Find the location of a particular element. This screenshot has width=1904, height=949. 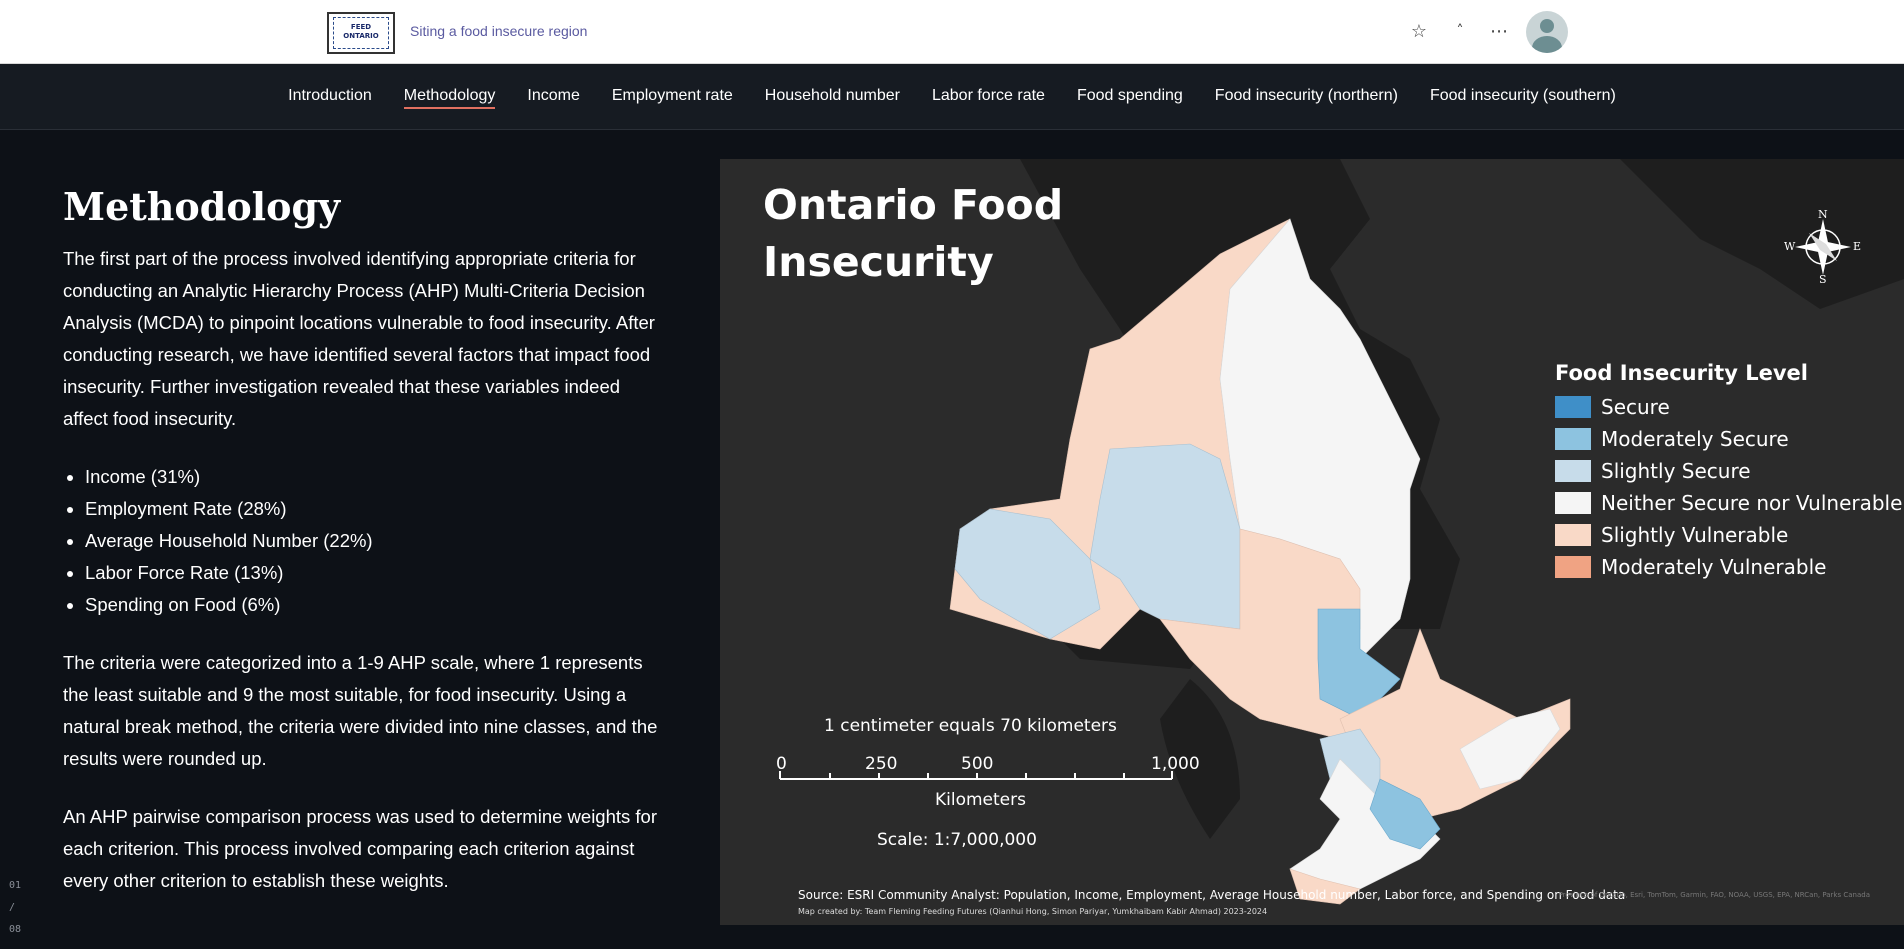

list-item: Average Household Number (22%) is located at coordinates (374, 541).